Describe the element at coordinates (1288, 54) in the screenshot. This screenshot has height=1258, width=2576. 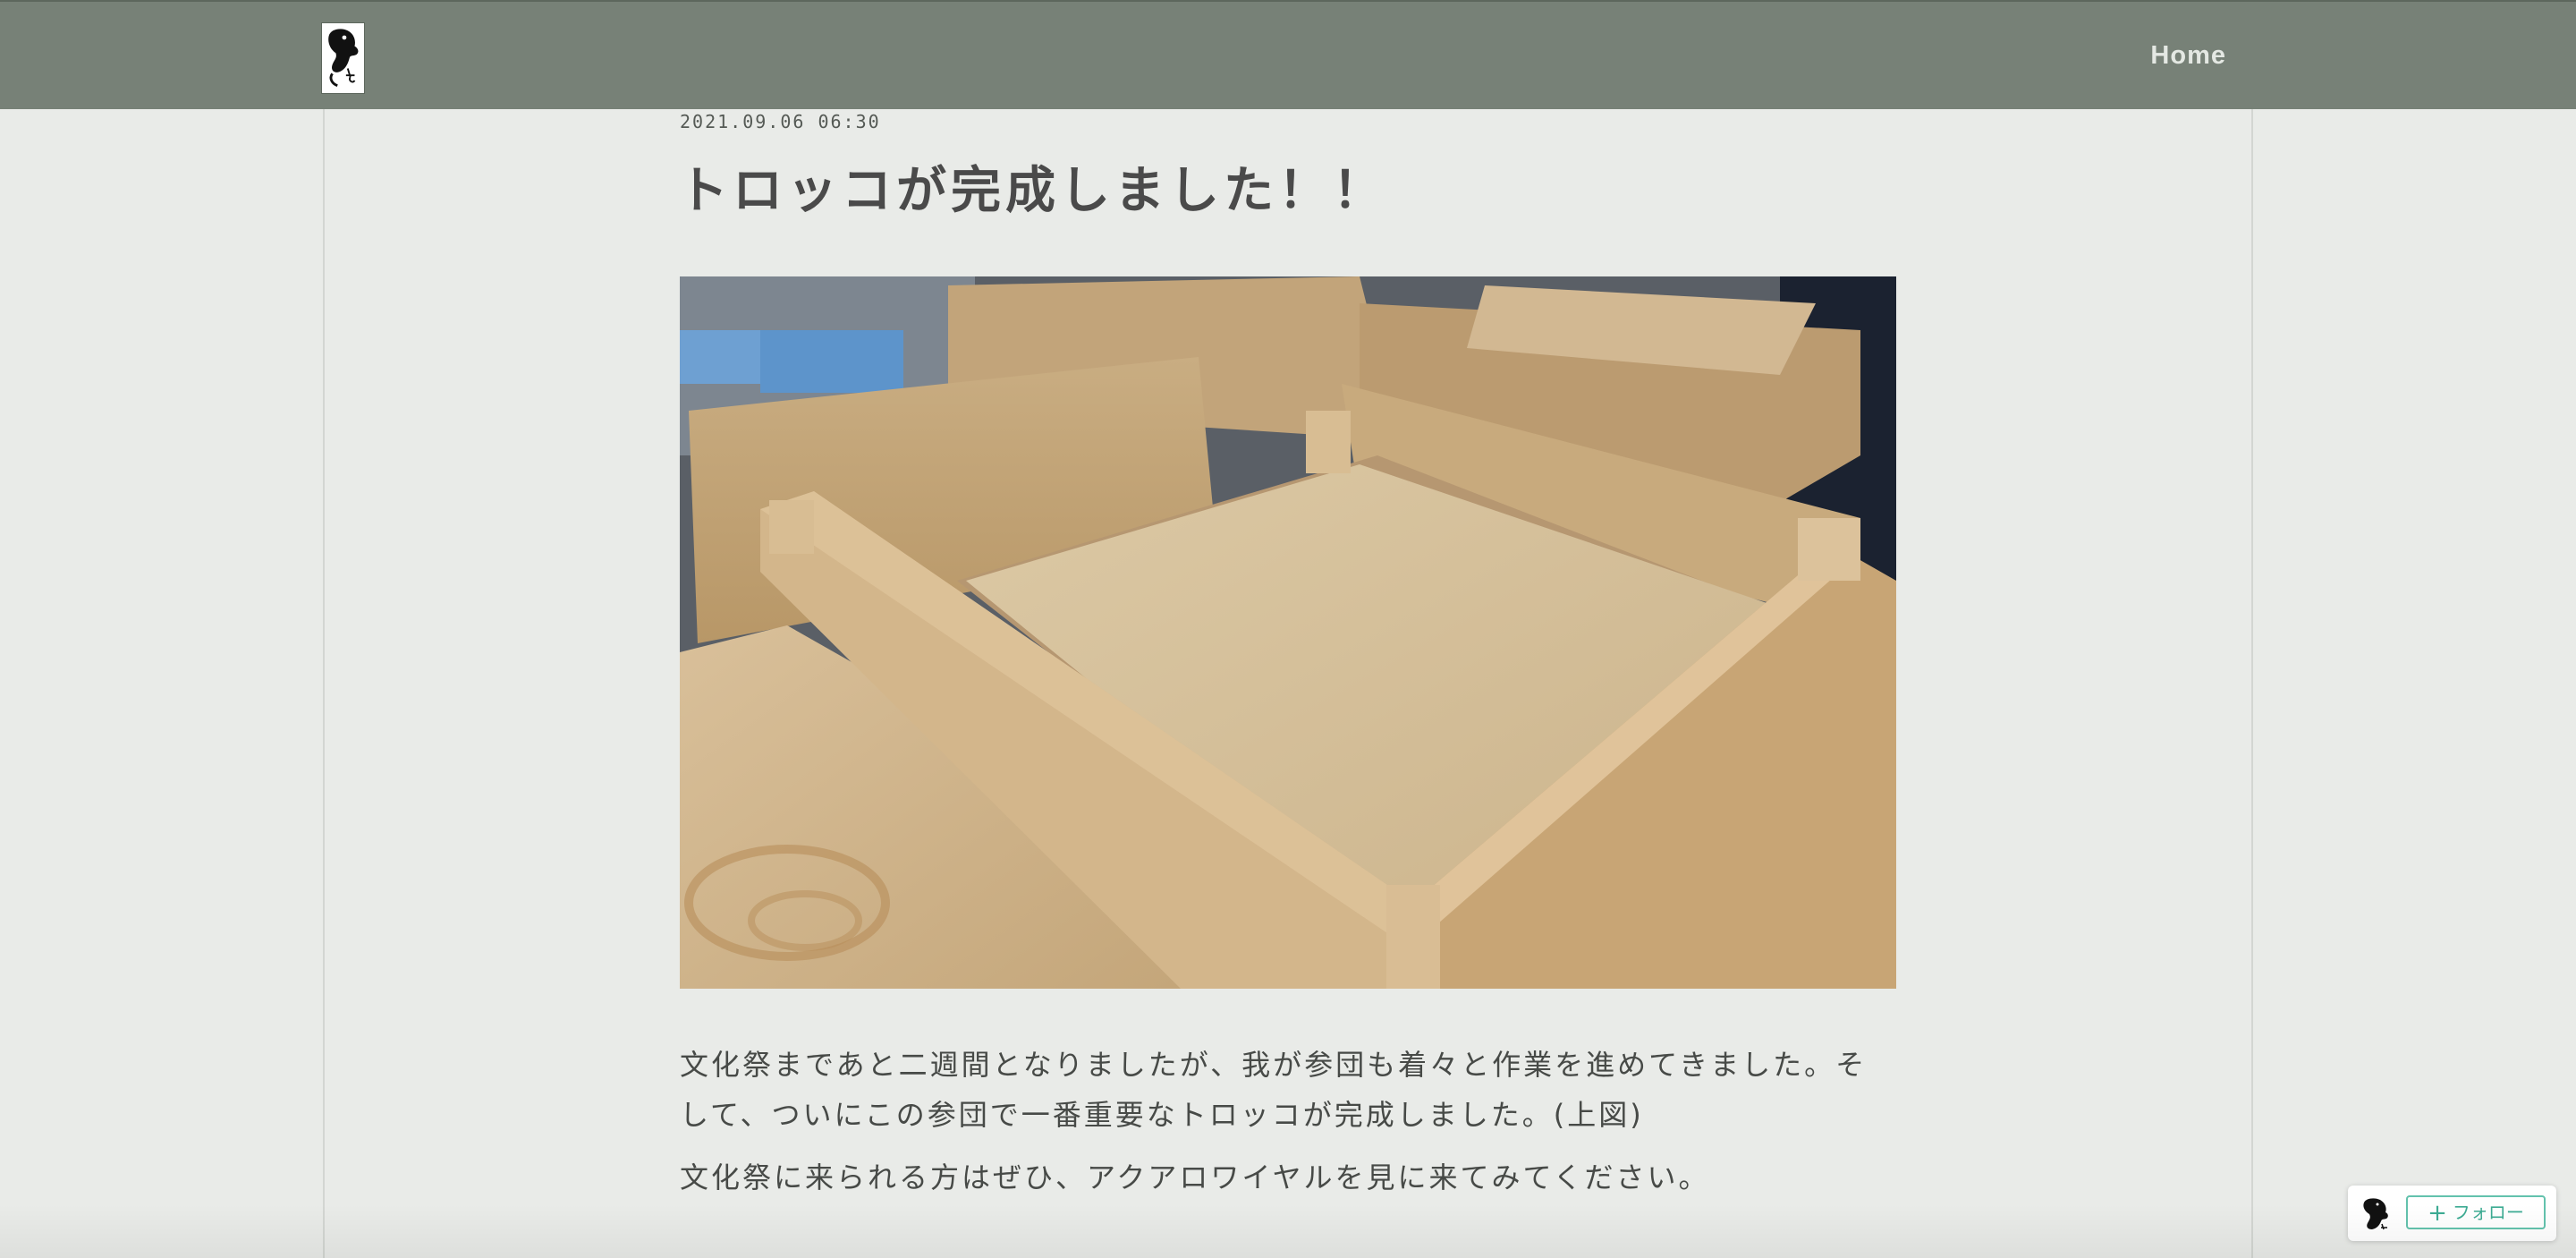
I see `site-header: Home` at that location.